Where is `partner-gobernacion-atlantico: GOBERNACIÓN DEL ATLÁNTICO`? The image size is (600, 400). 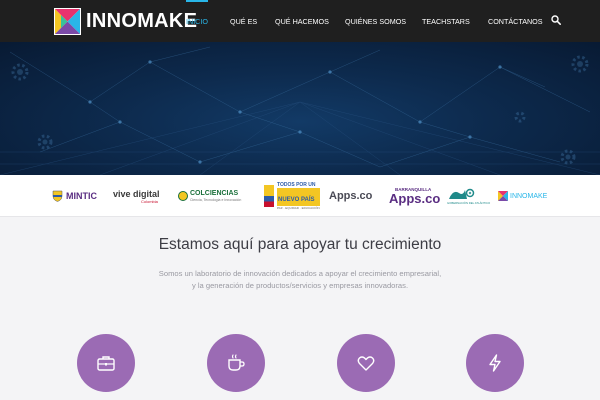 partner-gobernacion-atlantico: GOBERNACIÓN DEL ATLÁNTICO is located at coordinates (468, 196).